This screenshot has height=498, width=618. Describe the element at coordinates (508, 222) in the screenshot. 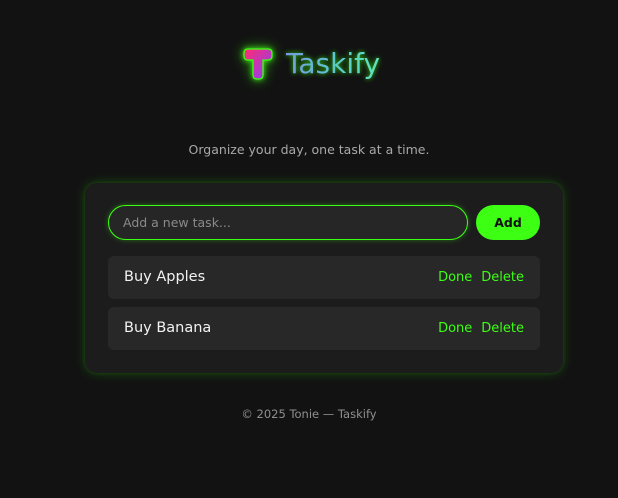

I see `add-task-button: Add` at that location.